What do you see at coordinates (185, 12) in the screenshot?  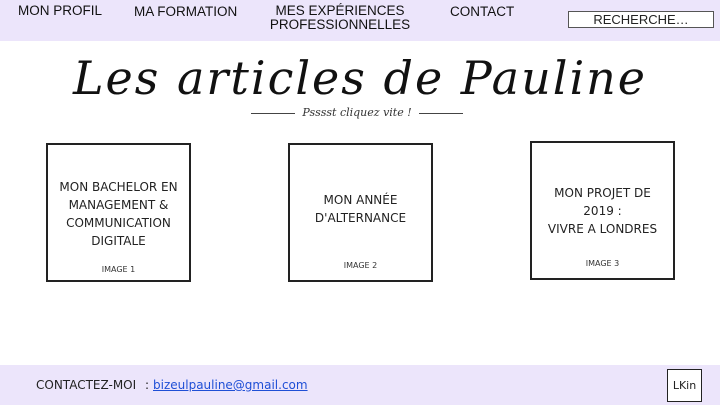 I see `nav-item-formation: MA FORMATION` at bounding box center [185, 12].